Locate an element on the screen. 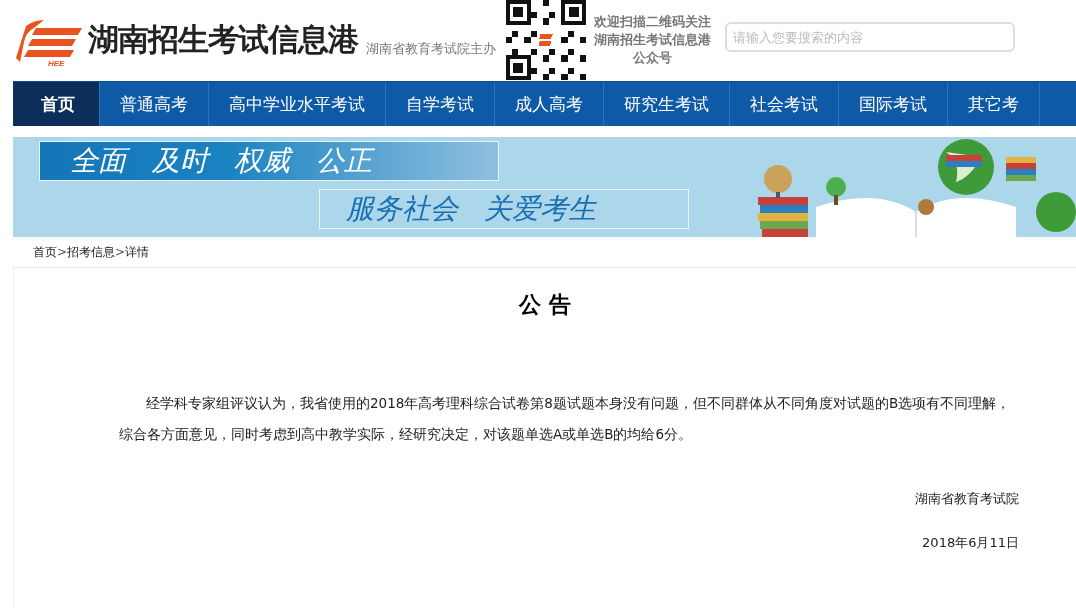  nav-tab: 自学考试 is located at coordinates (440, 104).